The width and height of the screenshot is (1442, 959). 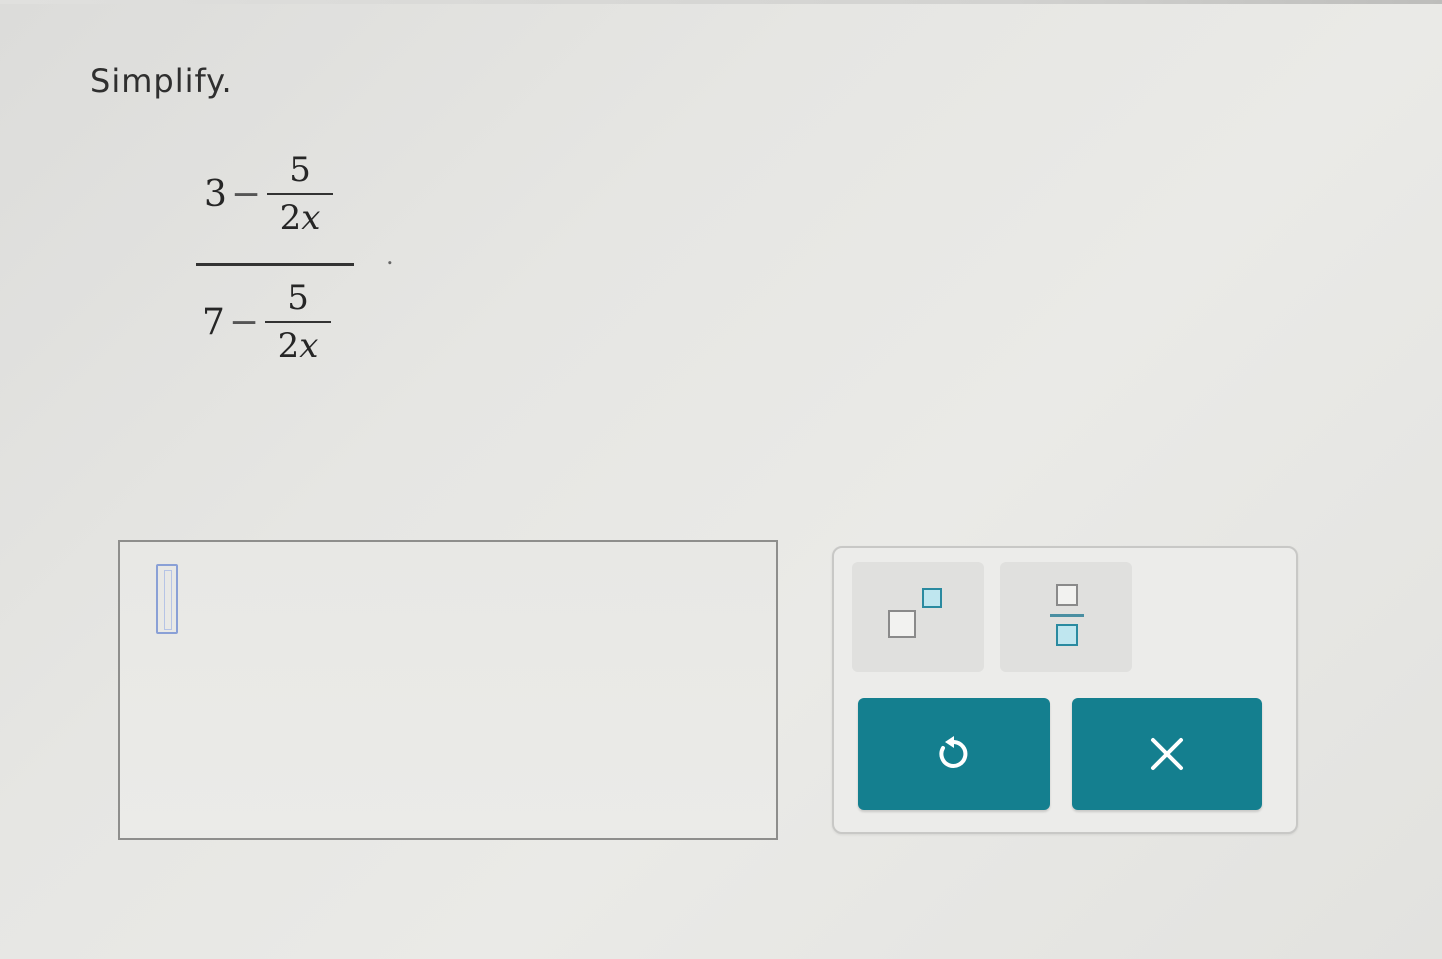 I want to click on numerator-fraction-top: 5, so click(x=300, y=170).